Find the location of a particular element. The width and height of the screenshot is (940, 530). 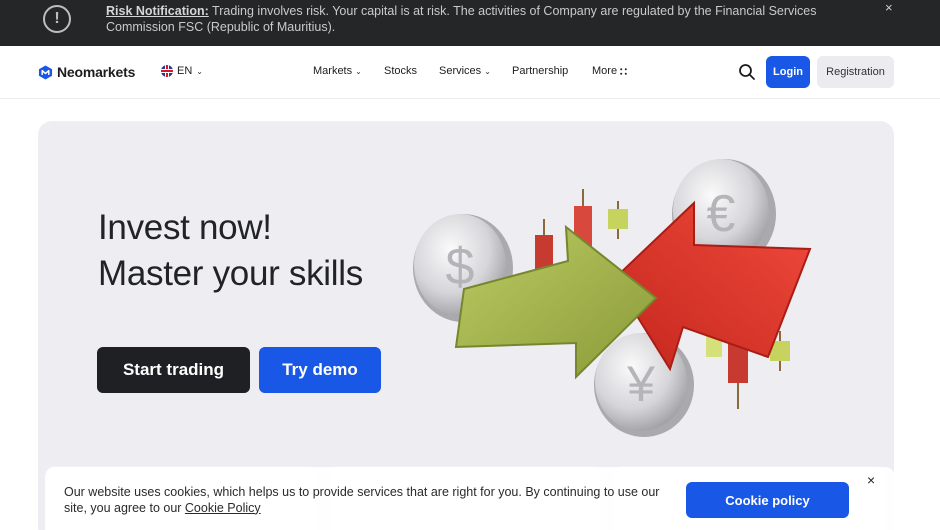

nav-stocks: Stocks is located at coordinates (400, 71).